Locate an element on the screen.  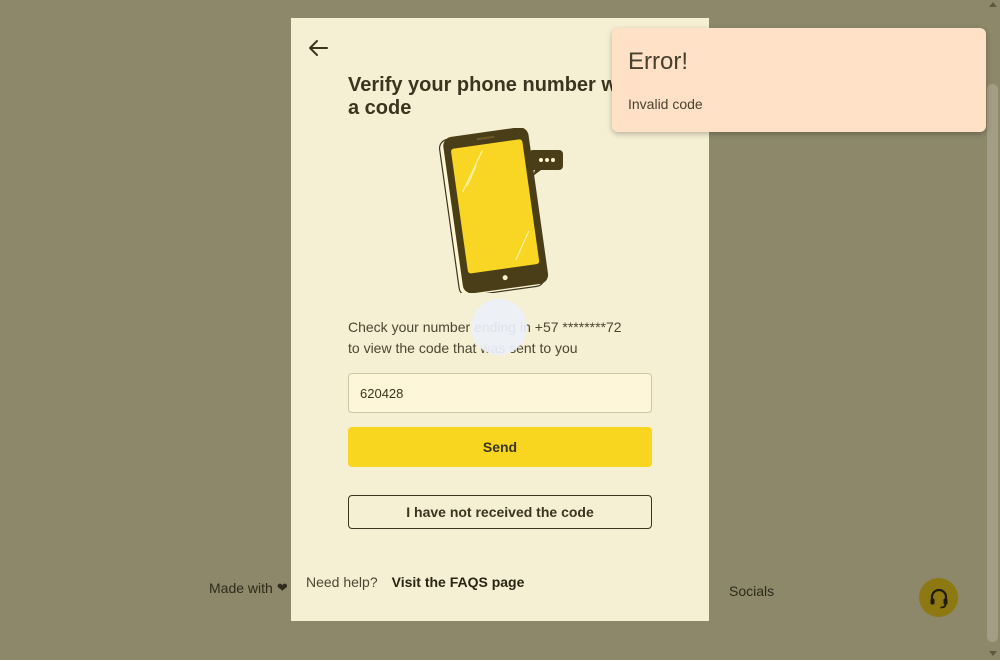
heart-icon: ❤ is located at coordinates (282, 587).